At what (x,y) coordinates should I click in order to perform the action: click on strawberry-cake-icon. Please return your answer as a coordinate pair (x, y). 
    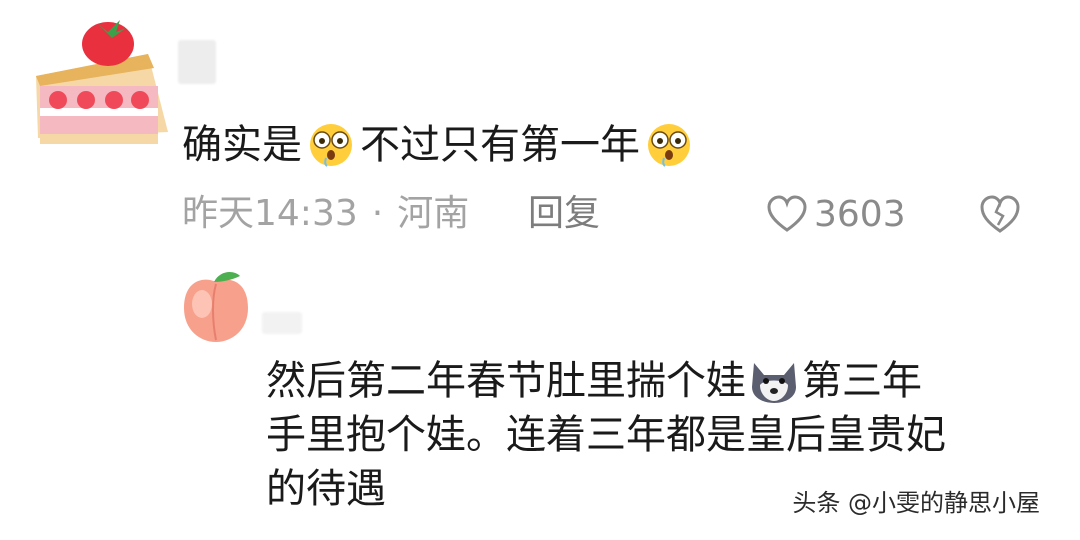
    Looking at the image, I should click on (102, 84).